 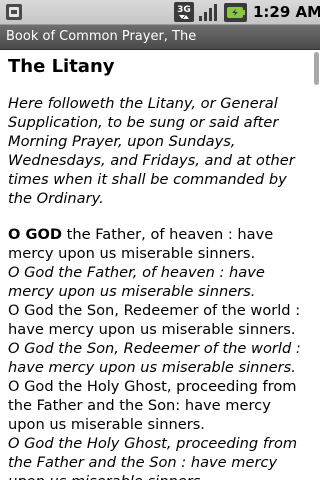 I want to click on intro-line: the Ordinary., so click(x=56, y=198).